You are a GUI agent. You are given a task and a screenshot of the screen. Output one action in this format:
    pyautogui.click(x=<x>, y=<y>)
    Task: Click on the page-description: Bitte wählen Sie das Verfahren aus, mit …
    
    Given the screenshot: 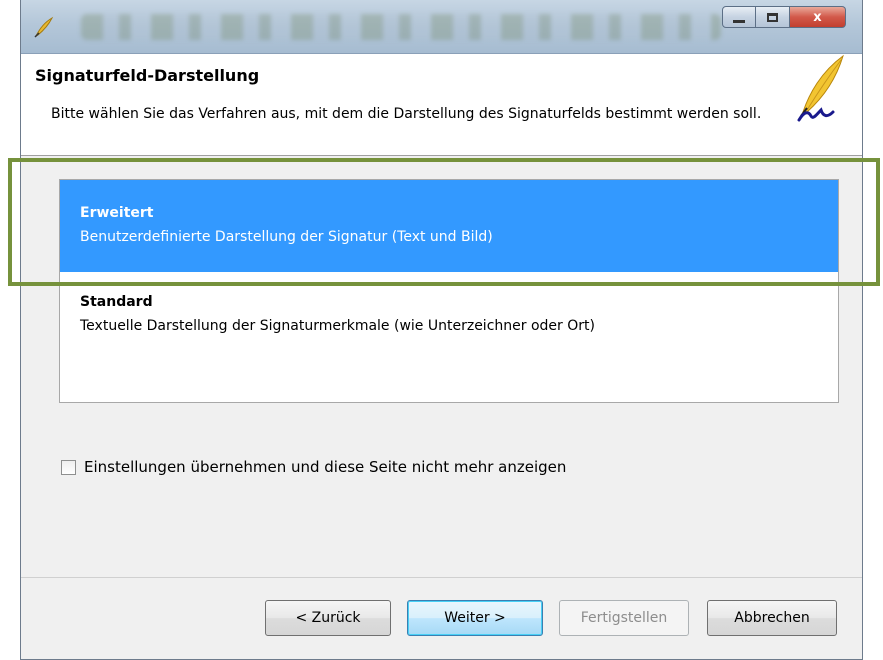 What is the action you would take?
    pyautogui.click(x=406, y=114)
    